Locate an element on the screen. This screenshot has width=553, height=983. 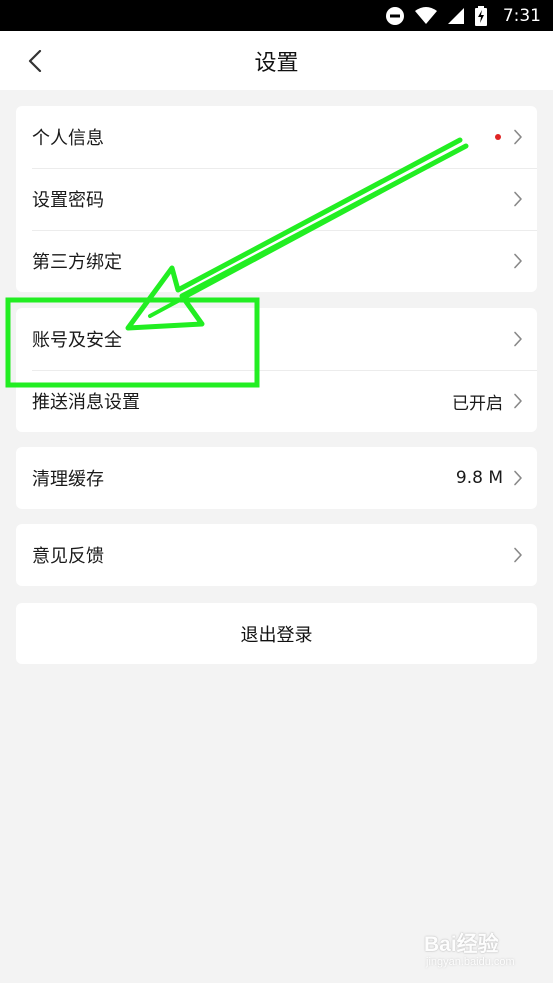
chevron-left-icon is located at coordinates (35, 61).